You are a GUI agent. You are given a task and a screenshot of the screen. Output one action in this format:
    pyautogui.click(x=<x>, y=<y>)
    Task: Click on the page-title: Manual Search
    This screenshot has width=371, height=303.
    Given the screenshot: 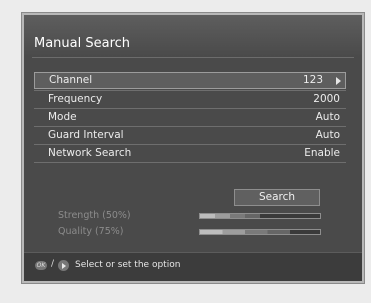 What is the action you would take?
    pyautogui.click(x=82, y=43)
    